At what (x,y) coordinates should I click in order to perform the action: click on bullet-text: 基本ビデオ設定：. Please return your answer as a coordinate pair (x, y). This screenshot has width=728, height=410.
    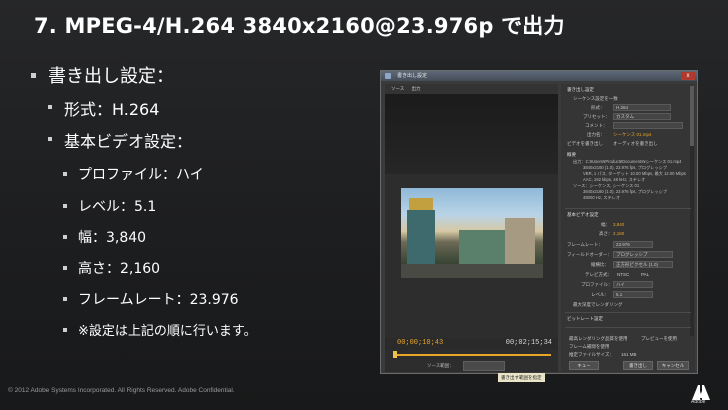
    Looking at the image, I should click on (128, 141).